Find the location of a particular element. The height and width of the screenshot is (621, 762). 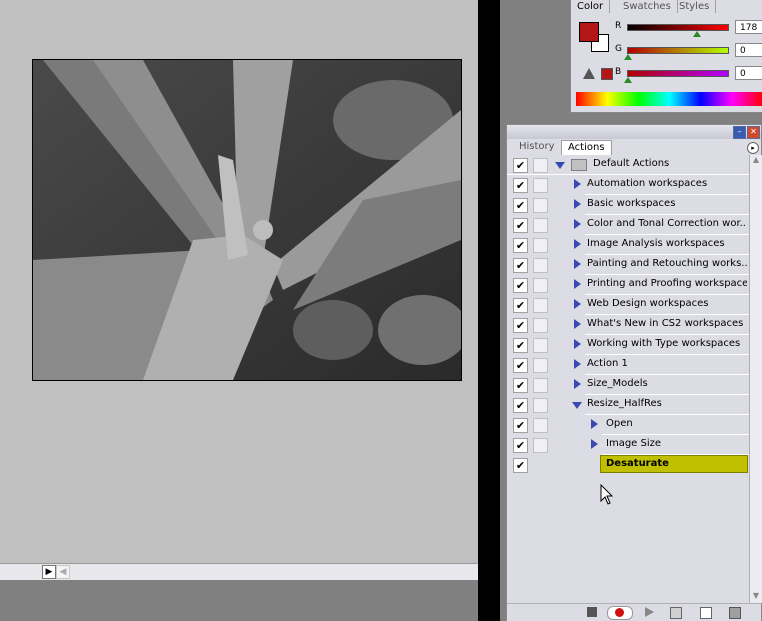

action-set-item: ✔ Action 1 is located at coordinates (628, 365).